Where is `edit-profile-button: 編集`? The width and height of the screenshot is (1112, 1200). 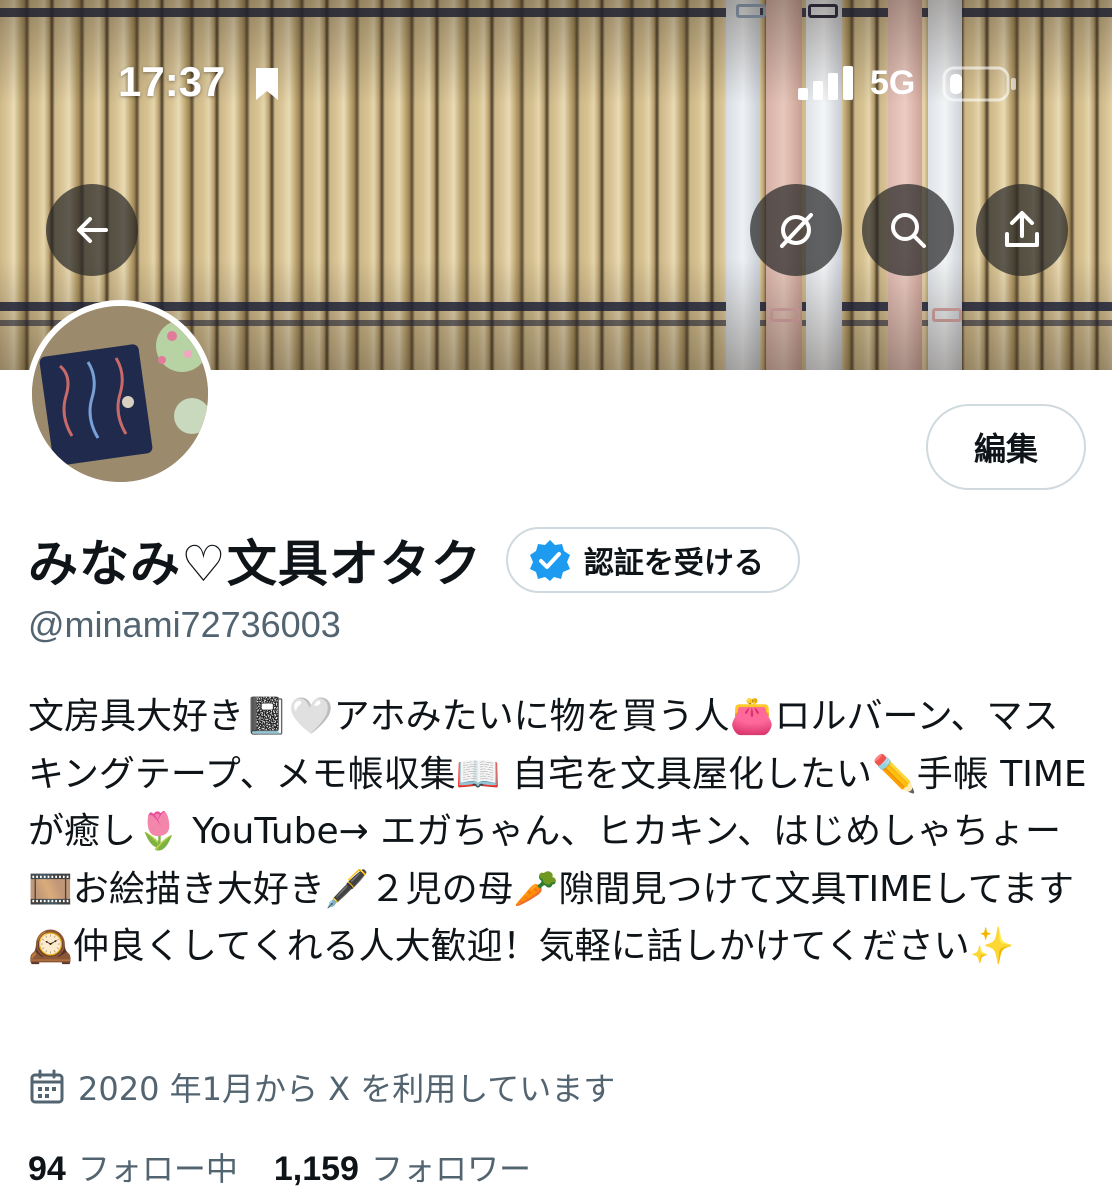 edit-profile-button: 編集 is located at coordinates (1006, 447).